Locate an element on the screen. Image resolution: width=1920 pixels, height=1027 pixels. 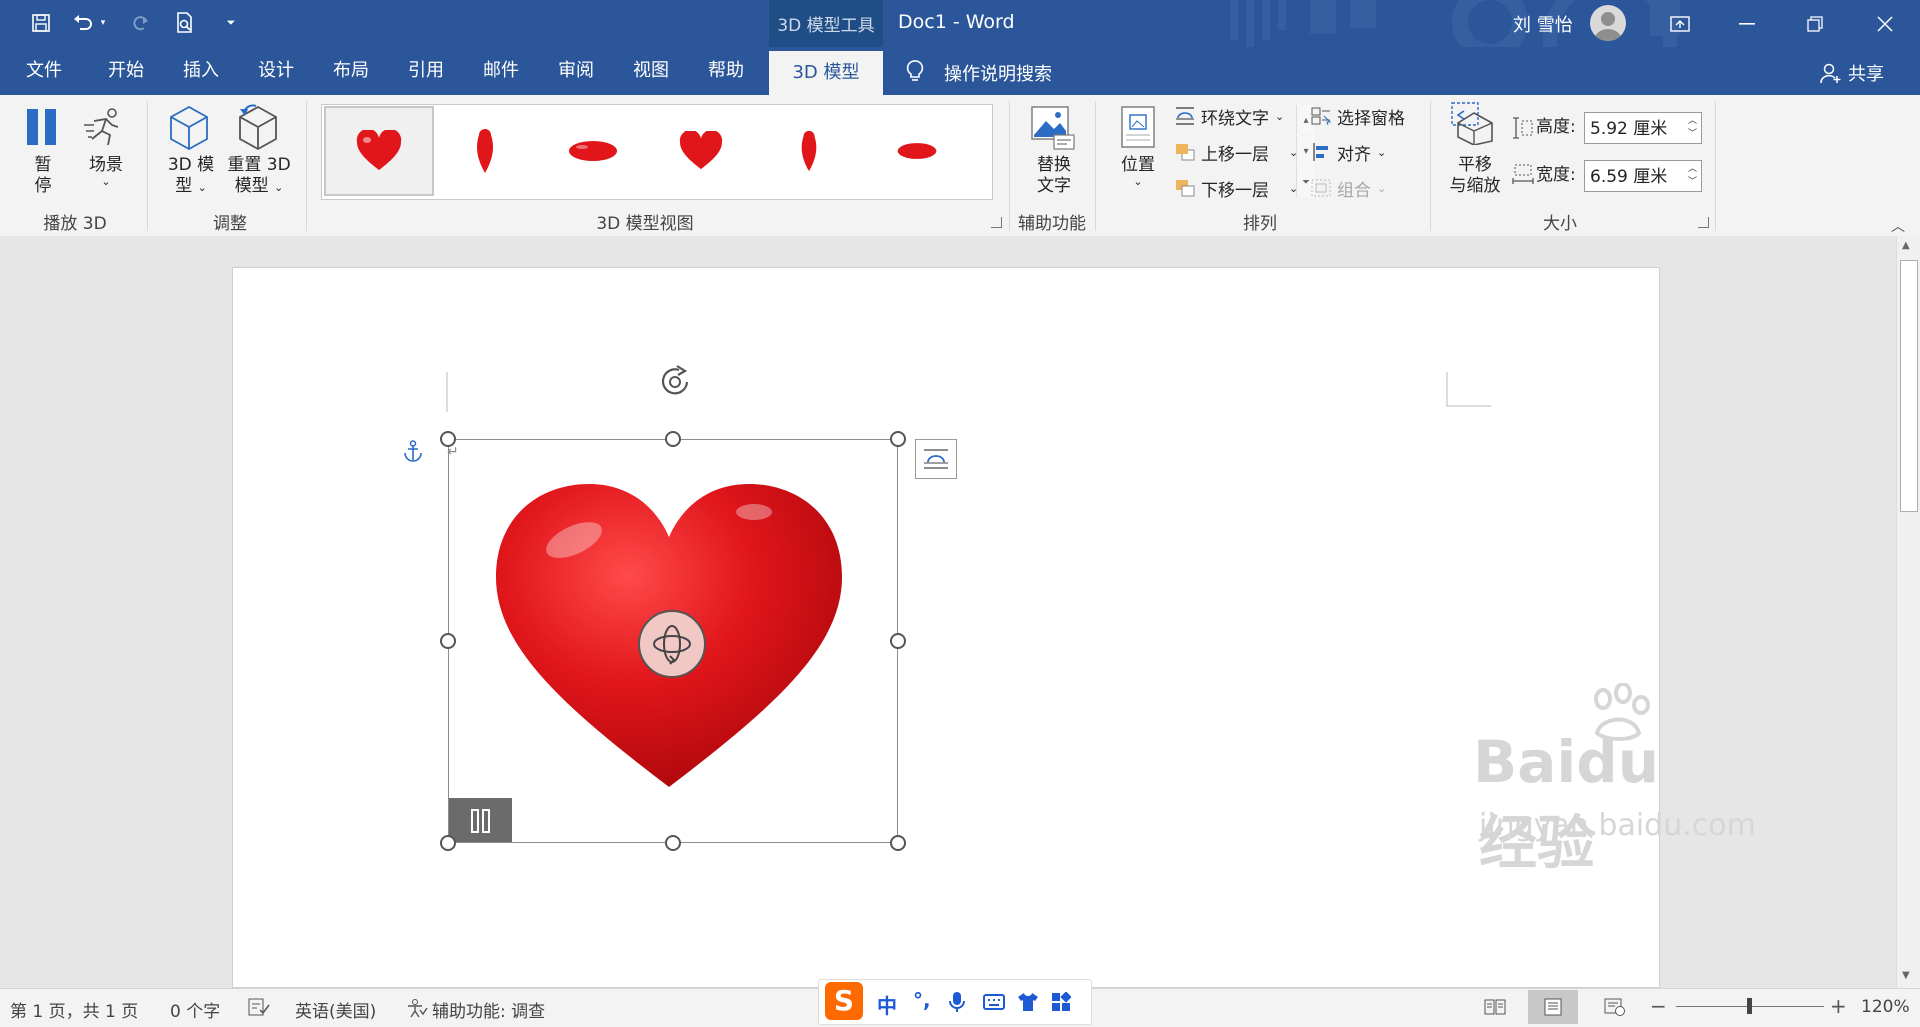
tab-design: 设计 is located at coordinates (276, 71).